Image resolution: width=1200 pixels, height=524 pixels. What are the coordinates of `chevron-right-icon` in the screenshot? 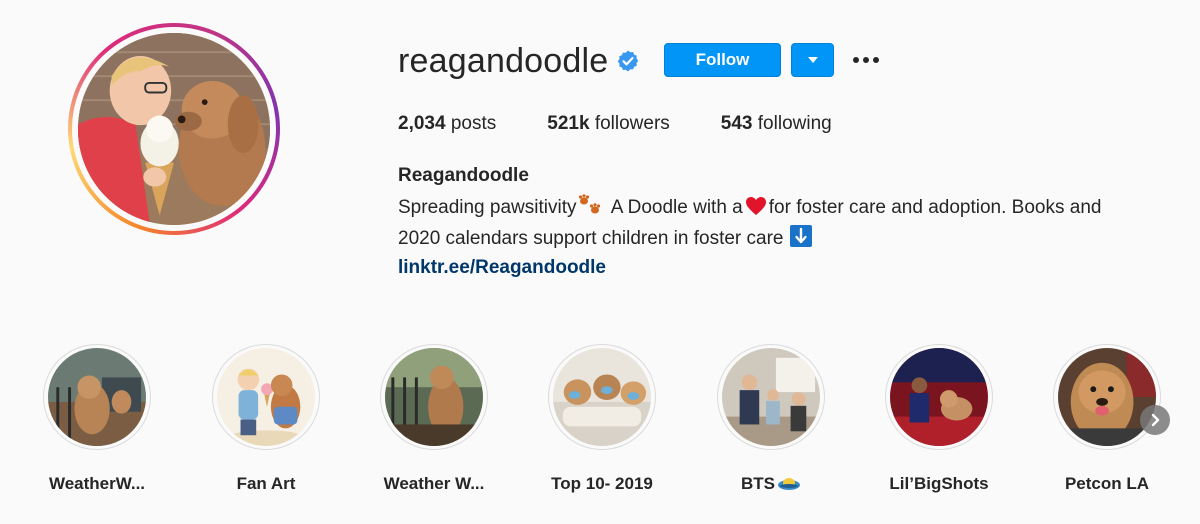 It's located at (1155, 420).